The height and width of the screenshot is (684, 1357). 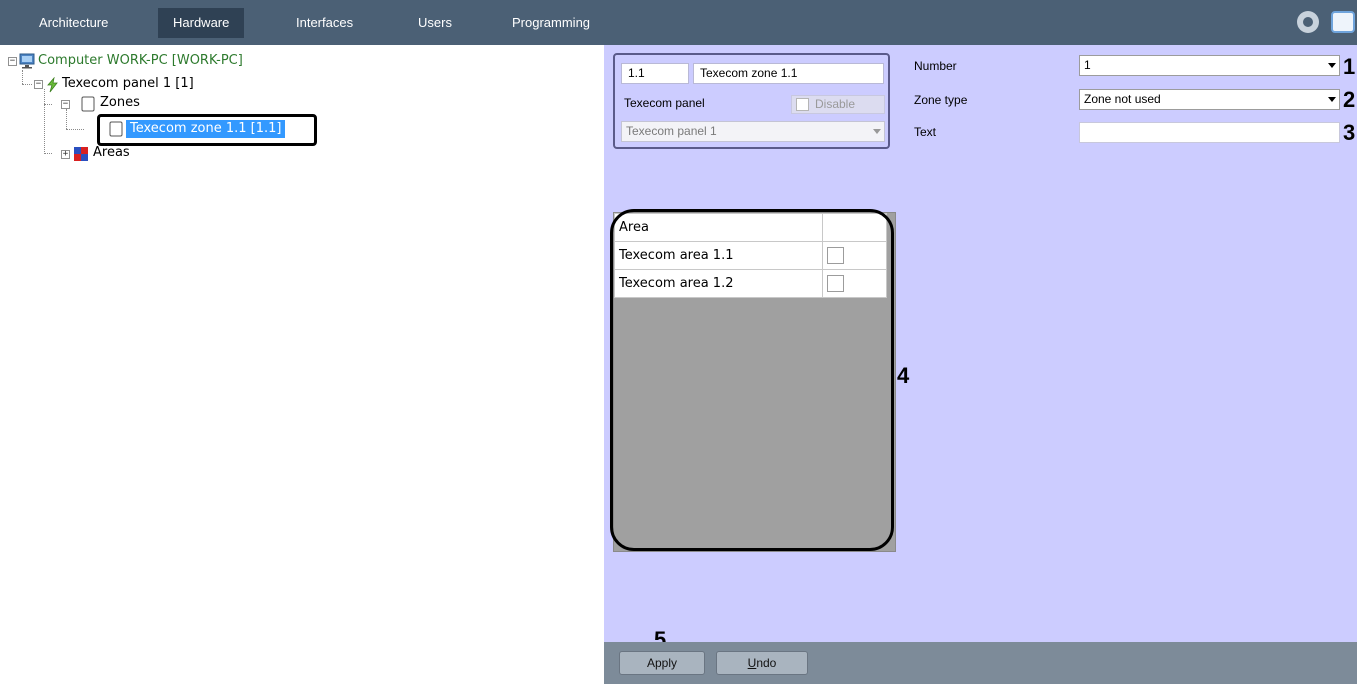 What do you see at coordinates (1122, 99) in the screenshot?
I see `zone-type-select-value: Zone not used` at bounding box center [1122, 99].